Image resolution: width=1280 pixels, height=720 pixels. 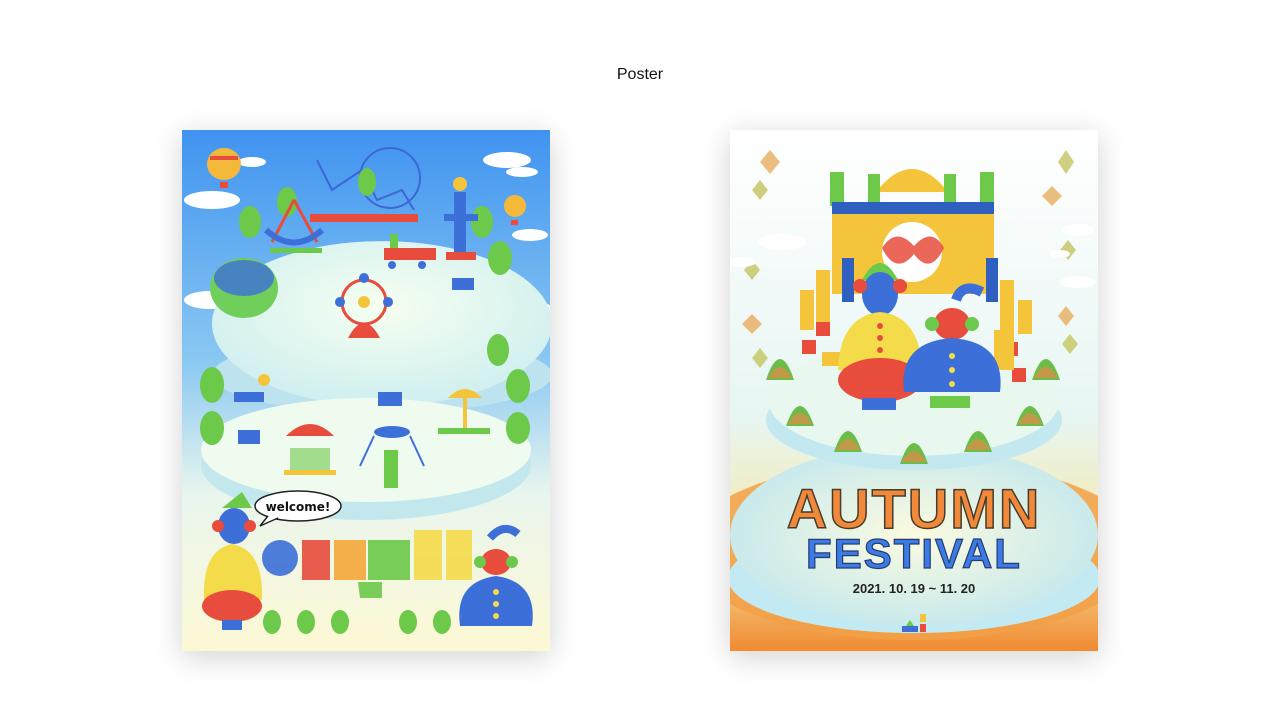 I want to click on speech-bubble-text: welcome!, so click(x=298, y=507).